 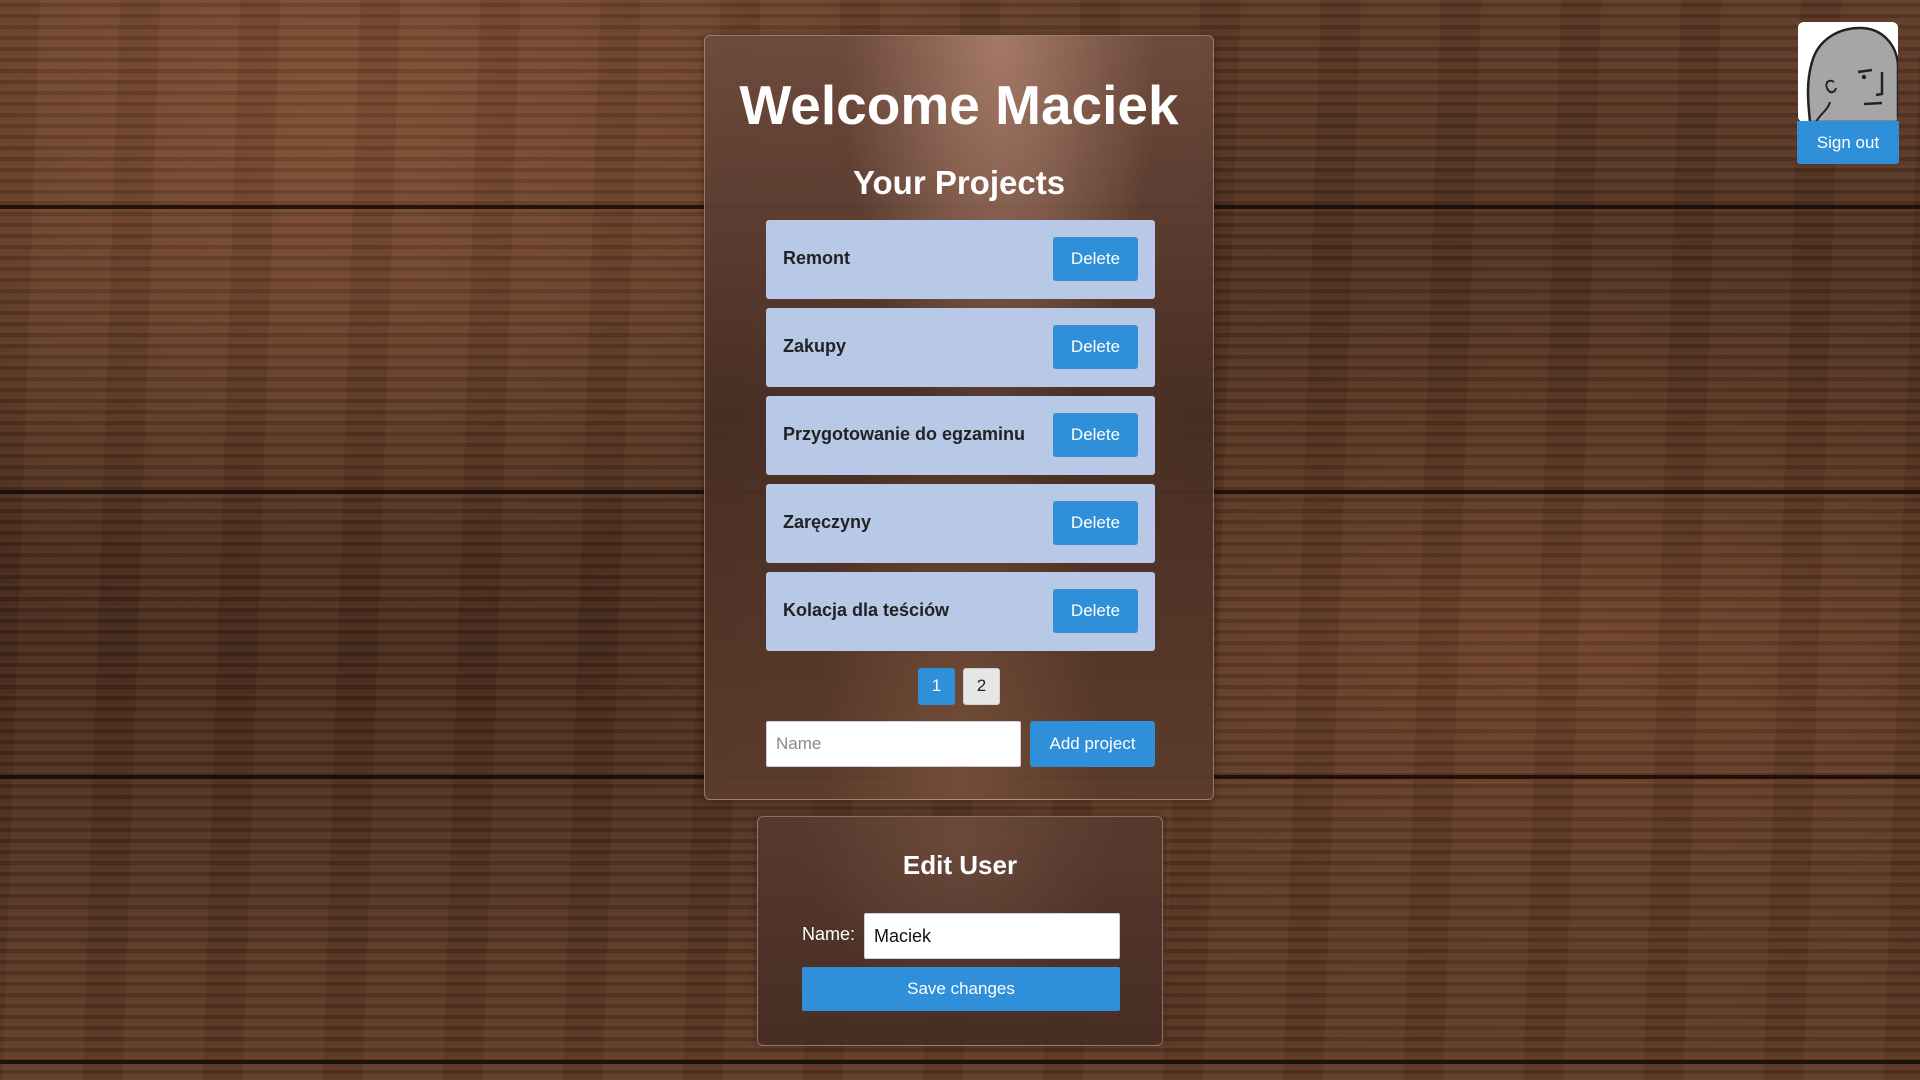 I want to click on project-name: Zakupy, so click(x=815, y=346).